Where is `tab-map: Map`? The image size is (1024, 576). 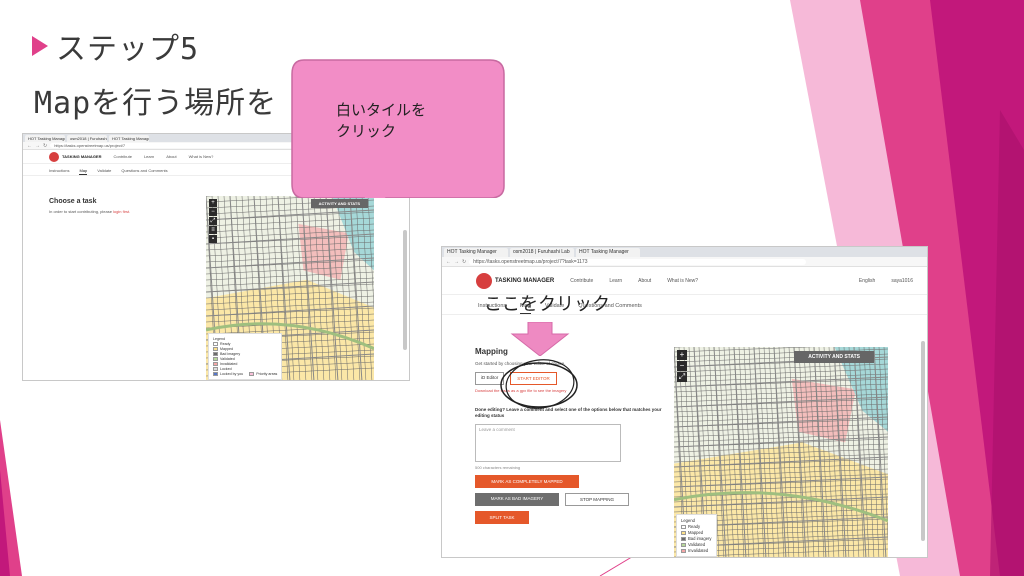 tab-map: Map is located at coordinates (83, 171).